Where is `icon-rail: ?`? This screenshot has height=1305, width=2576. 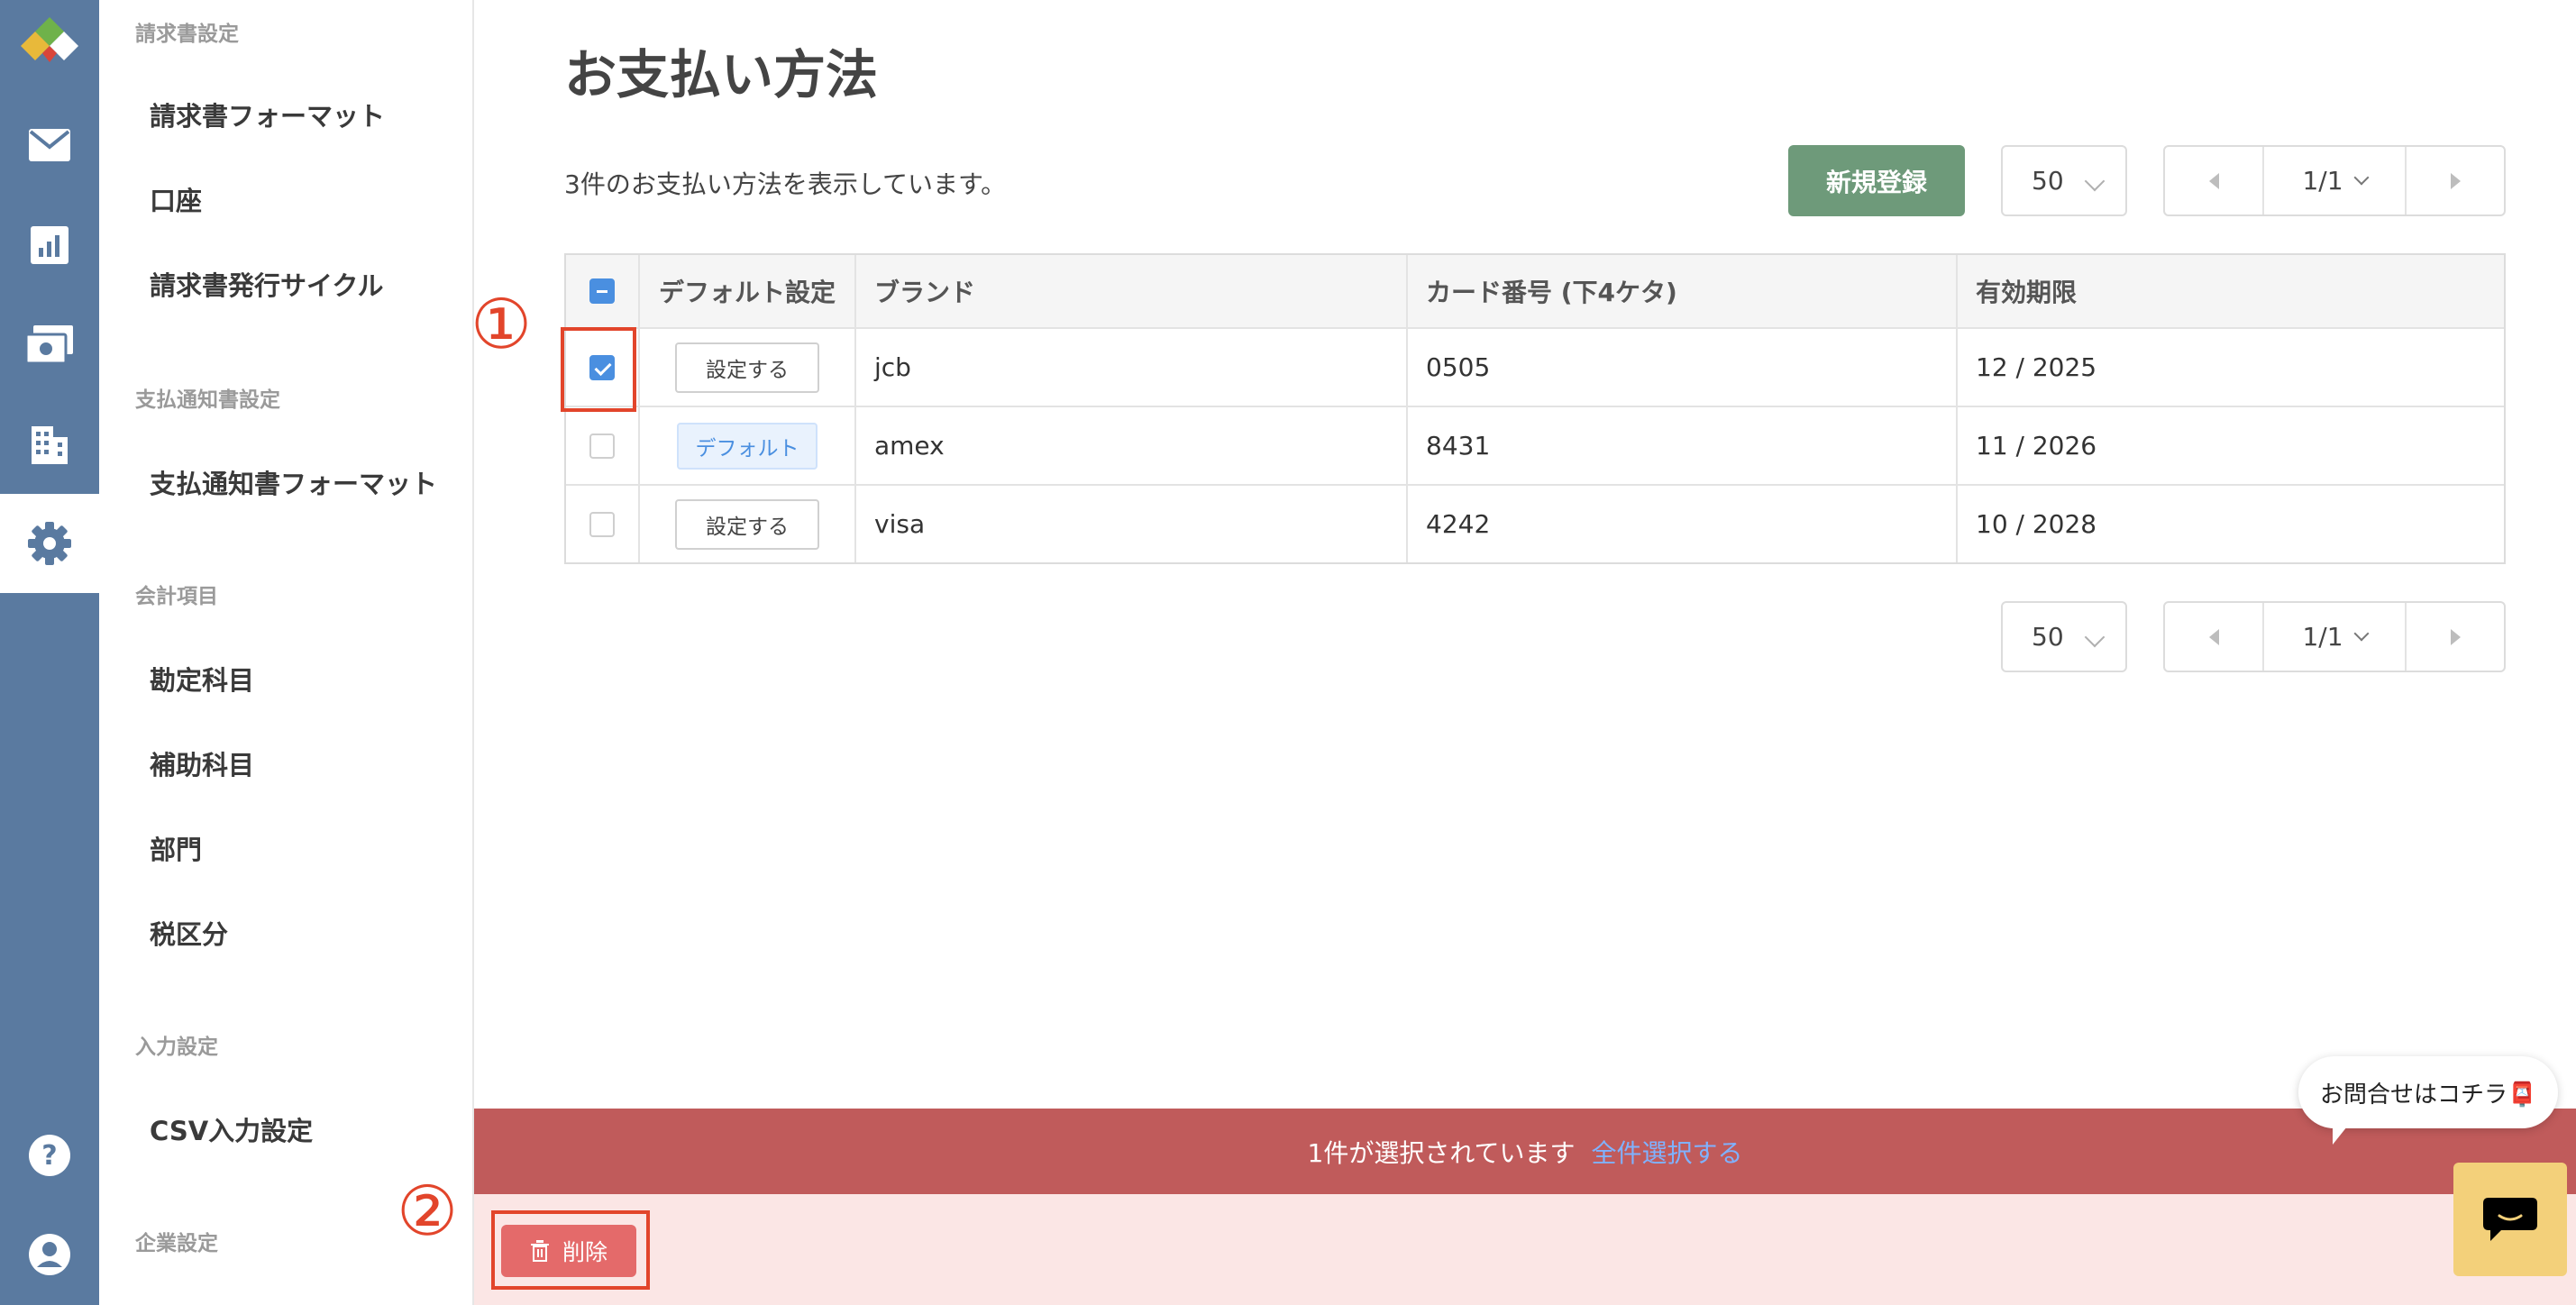 icon-rail: ? is located at coordinates (49, 652).